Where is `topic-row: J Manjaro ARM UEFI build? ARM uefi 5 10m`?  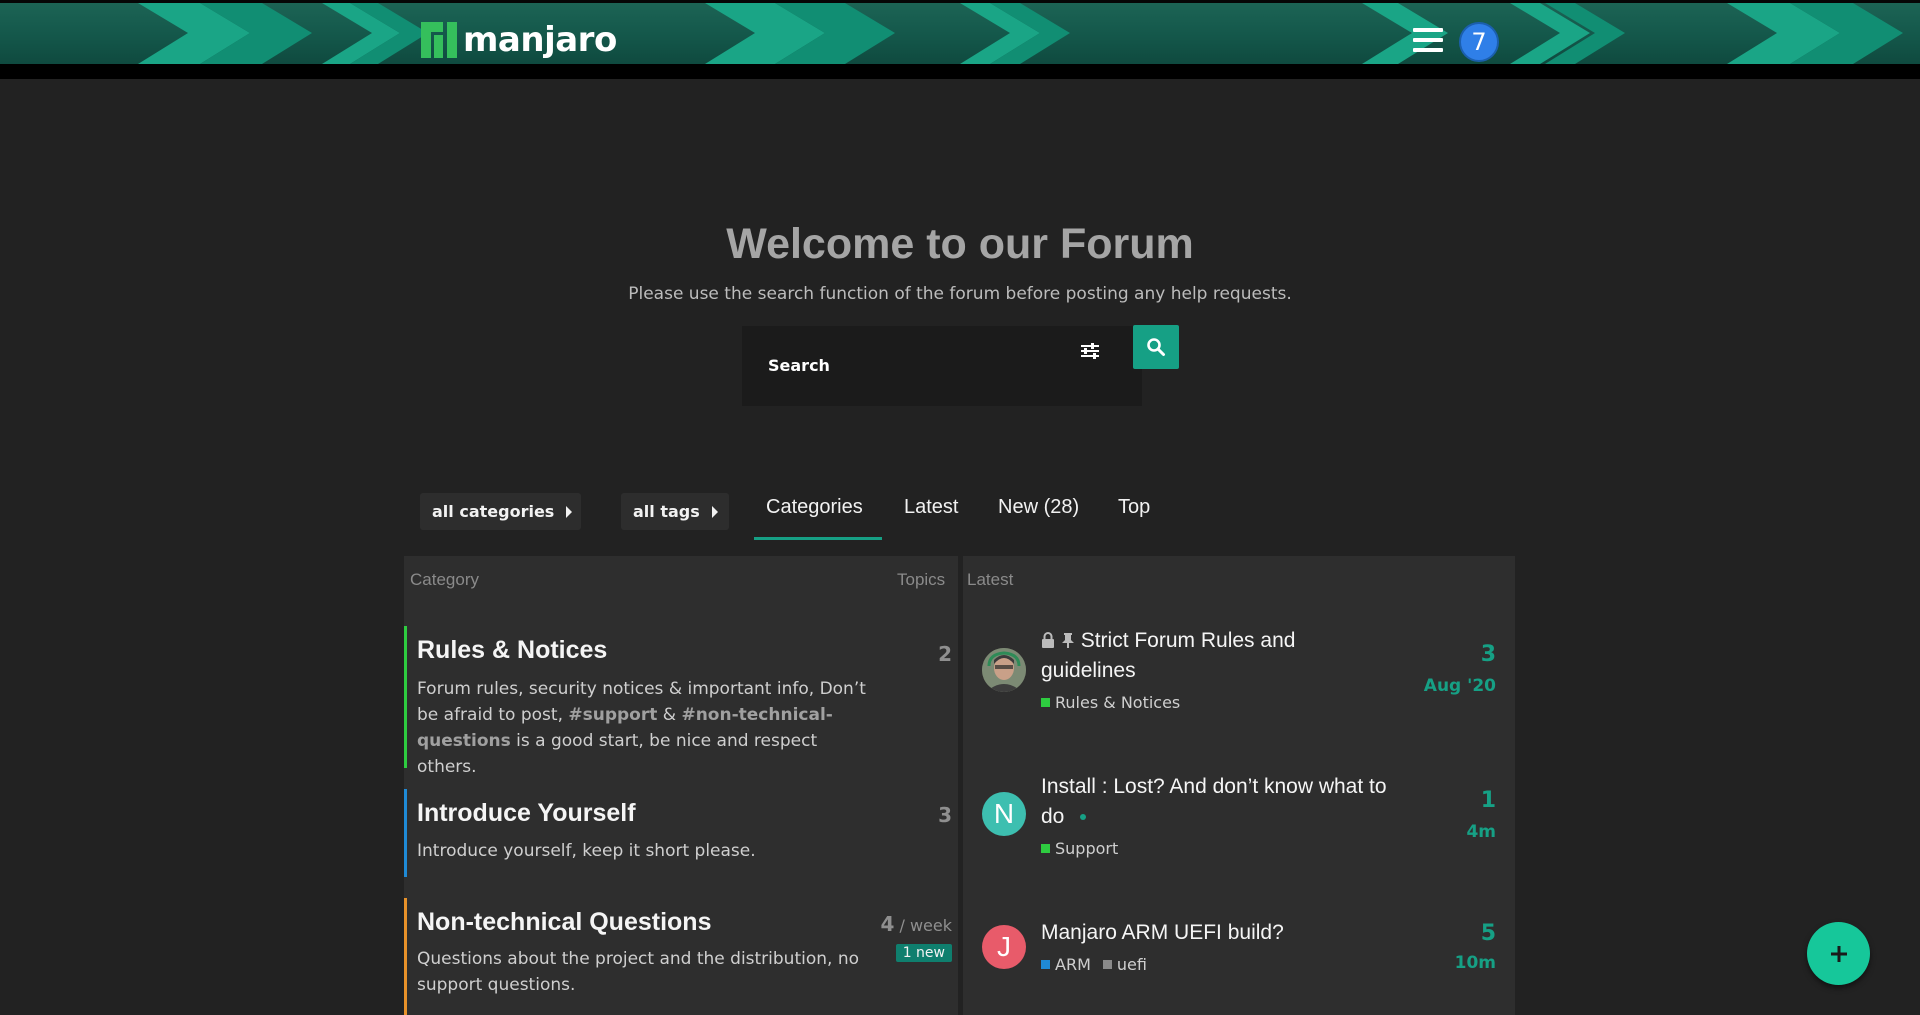
topic-row: J Manjaro ARM UEFI build? ARM uefi 5 10m is located at coordinates (1232, 966).